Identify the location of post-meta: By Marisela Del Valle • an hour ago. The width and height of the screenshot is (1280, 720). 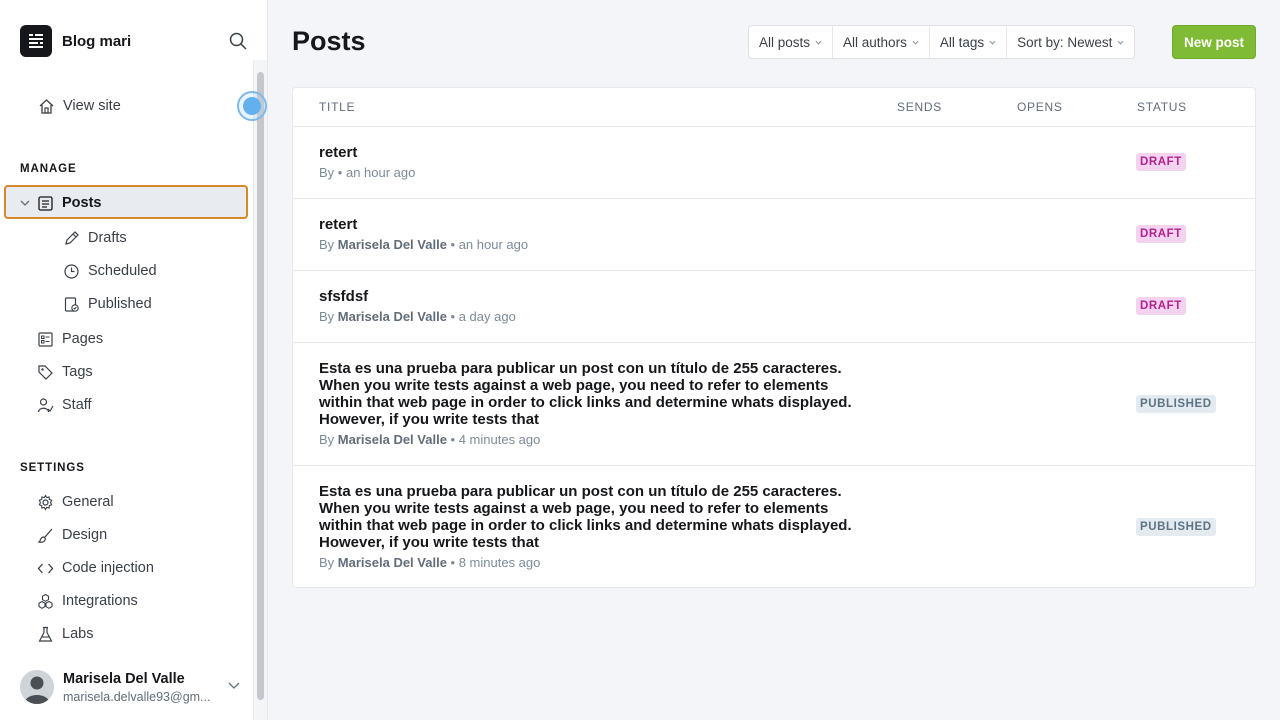
(424, 244).